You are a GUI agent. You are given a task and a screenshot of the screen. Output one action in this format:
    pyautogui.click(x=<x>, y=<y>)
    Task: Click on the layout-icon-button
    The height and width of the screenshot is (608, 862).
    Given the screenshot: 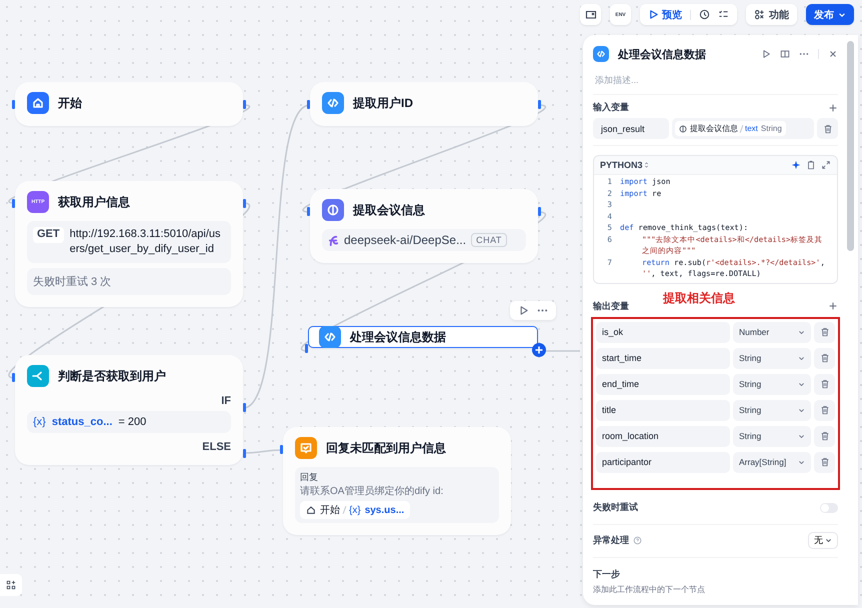 What is the action you would take?
    pyautogui.click(x=11, y=585)
    